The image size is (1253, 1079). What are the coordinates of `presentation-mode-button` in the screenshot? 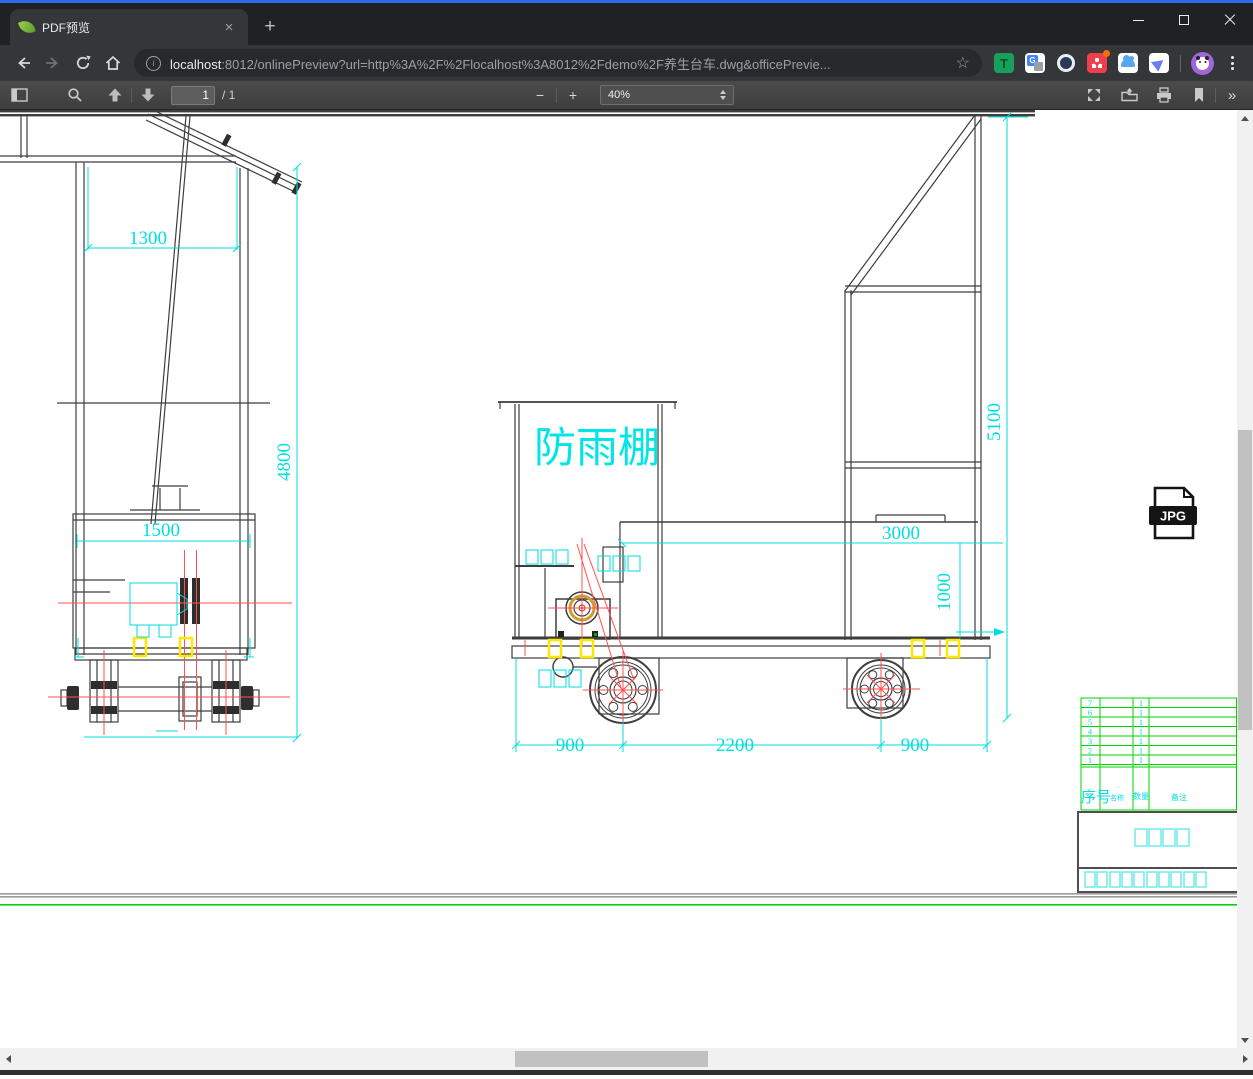 It's located at (1094, 95).